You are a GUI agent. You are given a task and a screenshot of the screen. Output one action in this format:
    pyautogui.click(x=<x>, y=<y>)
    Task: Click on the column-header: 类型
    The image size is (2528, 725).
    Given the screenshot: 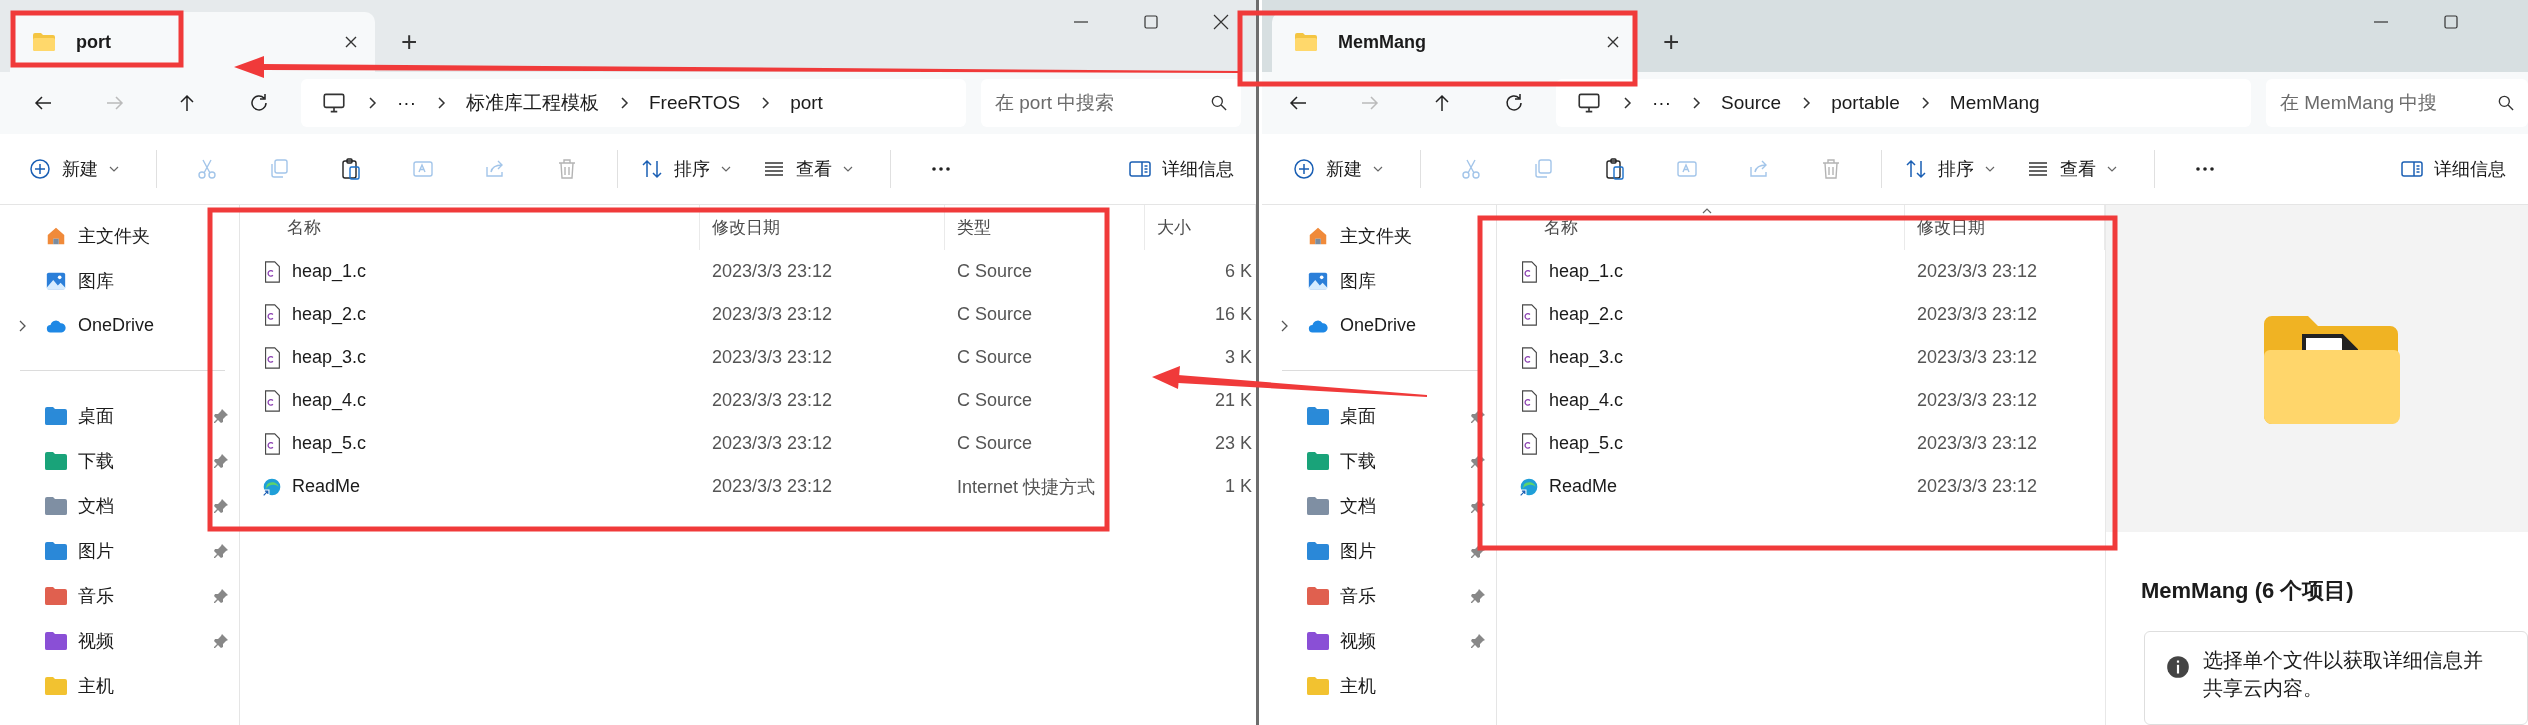 What is the action you would take?
    pyautogui.click(x=968, y=227)
    